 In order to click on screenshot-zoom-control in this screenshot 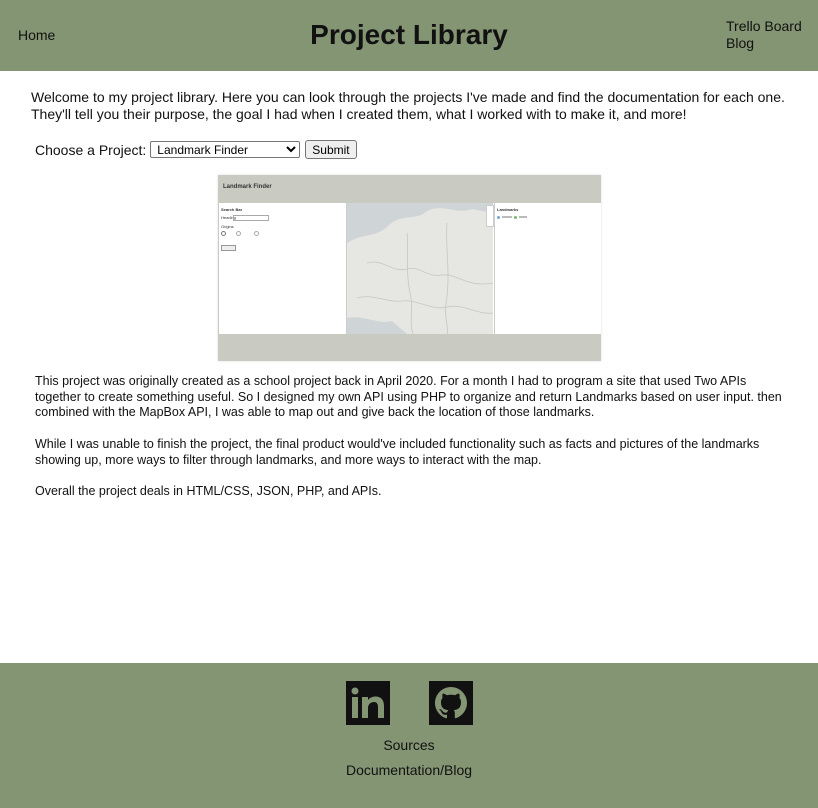, I will do `click(490, 216)`.